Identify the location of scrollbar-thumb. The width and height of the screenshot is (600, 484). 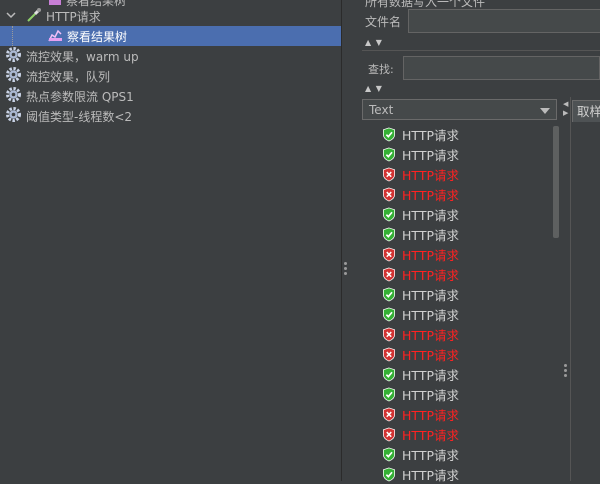
(556, 182).